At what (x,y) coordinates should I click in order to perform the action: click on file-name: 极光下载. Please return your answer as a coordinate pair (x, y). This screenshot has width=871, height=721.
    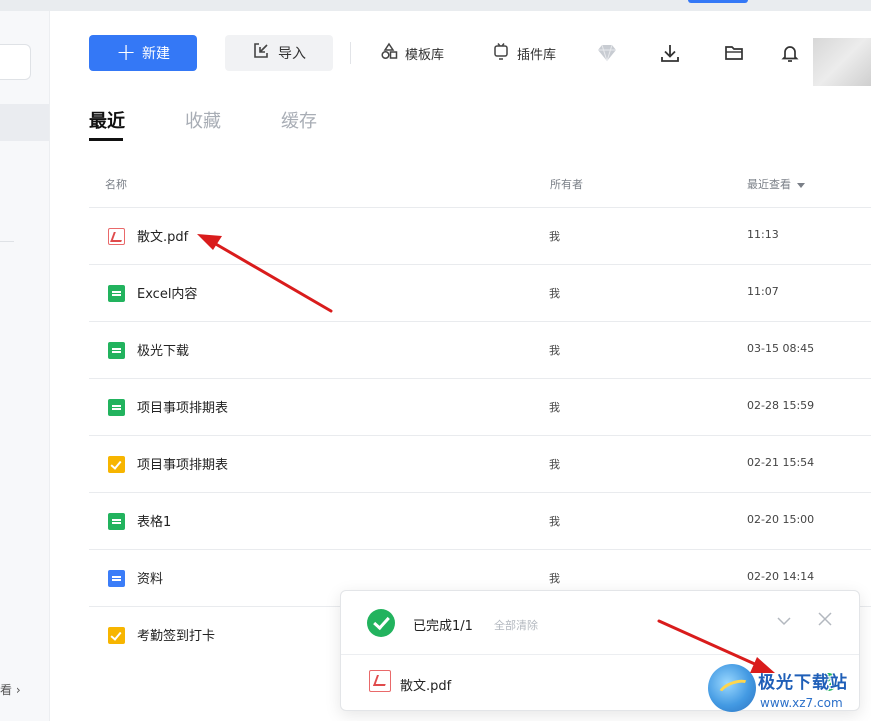
    Looking at the image, I should click on (163, 349).